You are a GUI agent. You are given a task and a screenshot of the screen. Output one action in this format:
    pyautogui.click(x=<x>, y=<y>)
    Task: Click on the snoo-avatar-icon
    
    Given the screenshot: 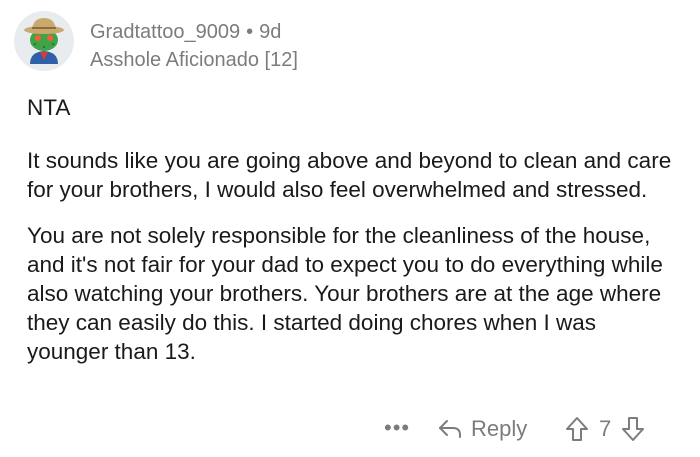 What is the action you would take?
    pyautogui.click(x=44, y=41)
    